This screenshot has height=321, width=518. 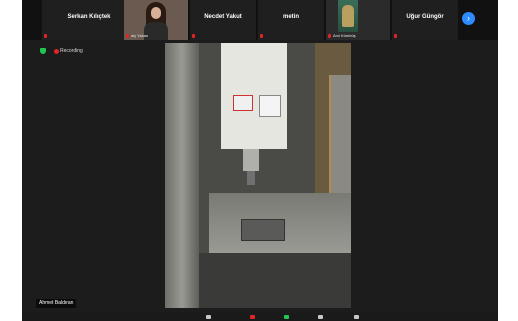 What do you see at coordinates (275, 280) in the screenshot?
I see `machine-base` at bounding box center [275, 280].